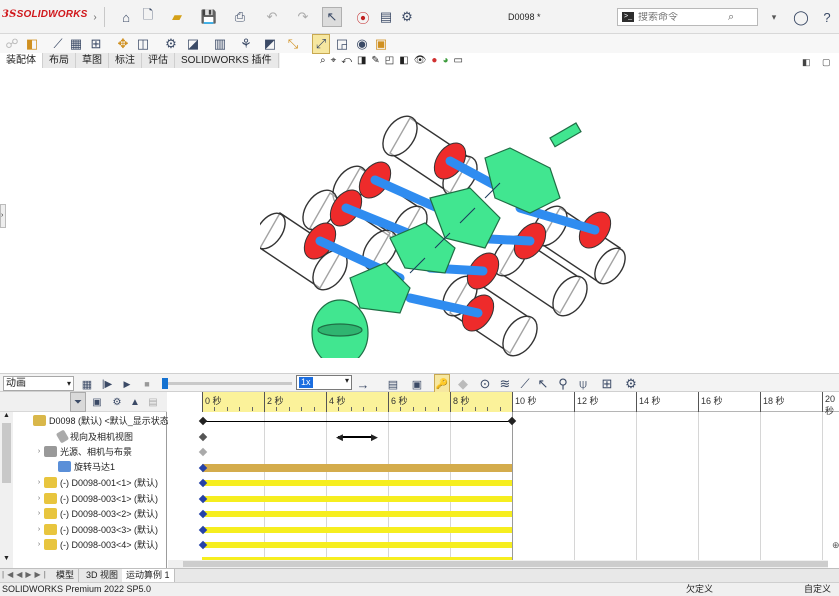 The width and height of the screenshot is (839, 596). Describe the element at coordinates (458, 62) in the screenshot. I see `view-settings-icon: ▭` at that location.